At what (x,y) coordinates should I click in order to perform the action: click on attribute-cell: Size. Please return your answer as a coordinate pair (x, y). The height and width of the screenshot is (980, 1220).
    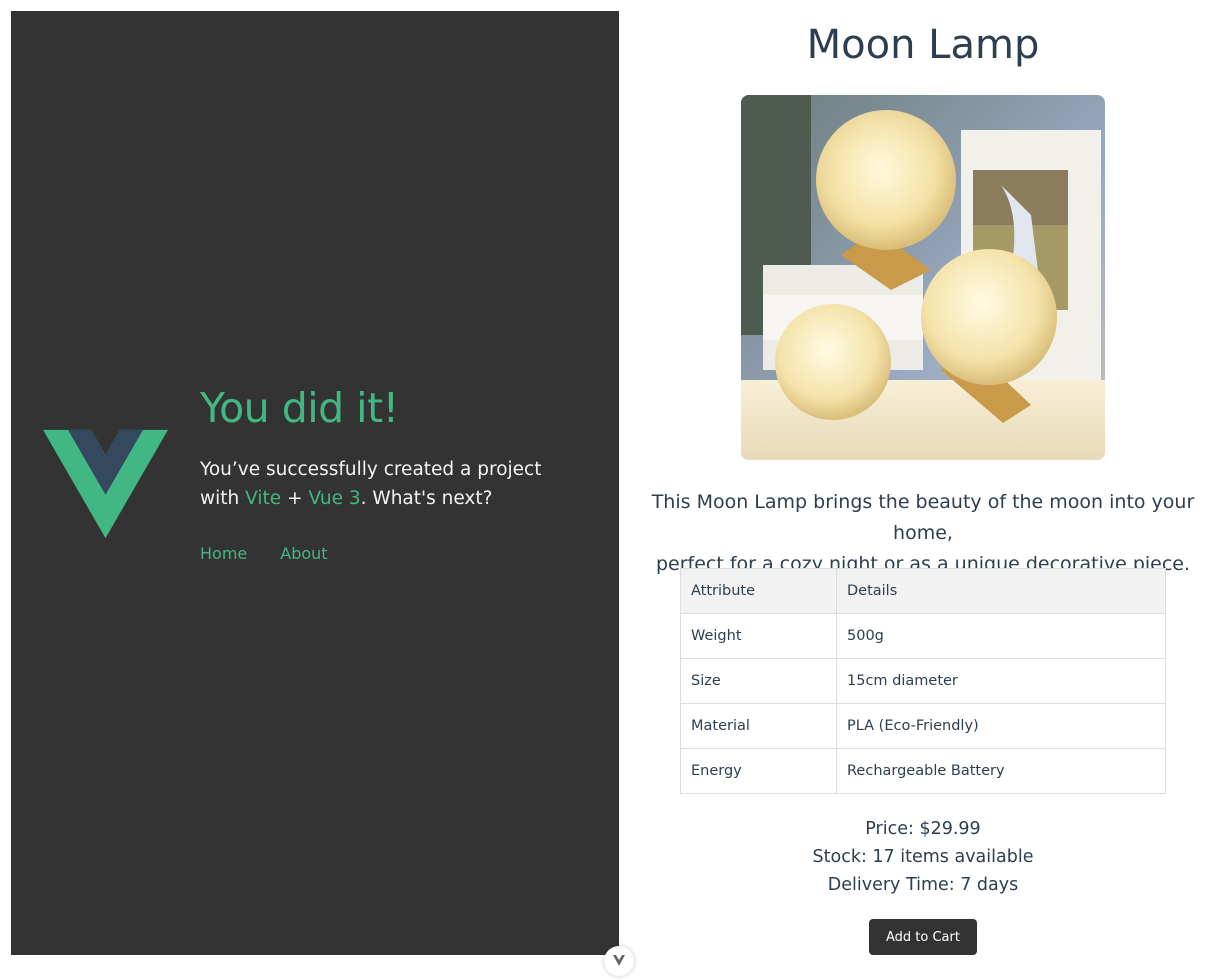
    Looking at the image, I should click on (758, 681).